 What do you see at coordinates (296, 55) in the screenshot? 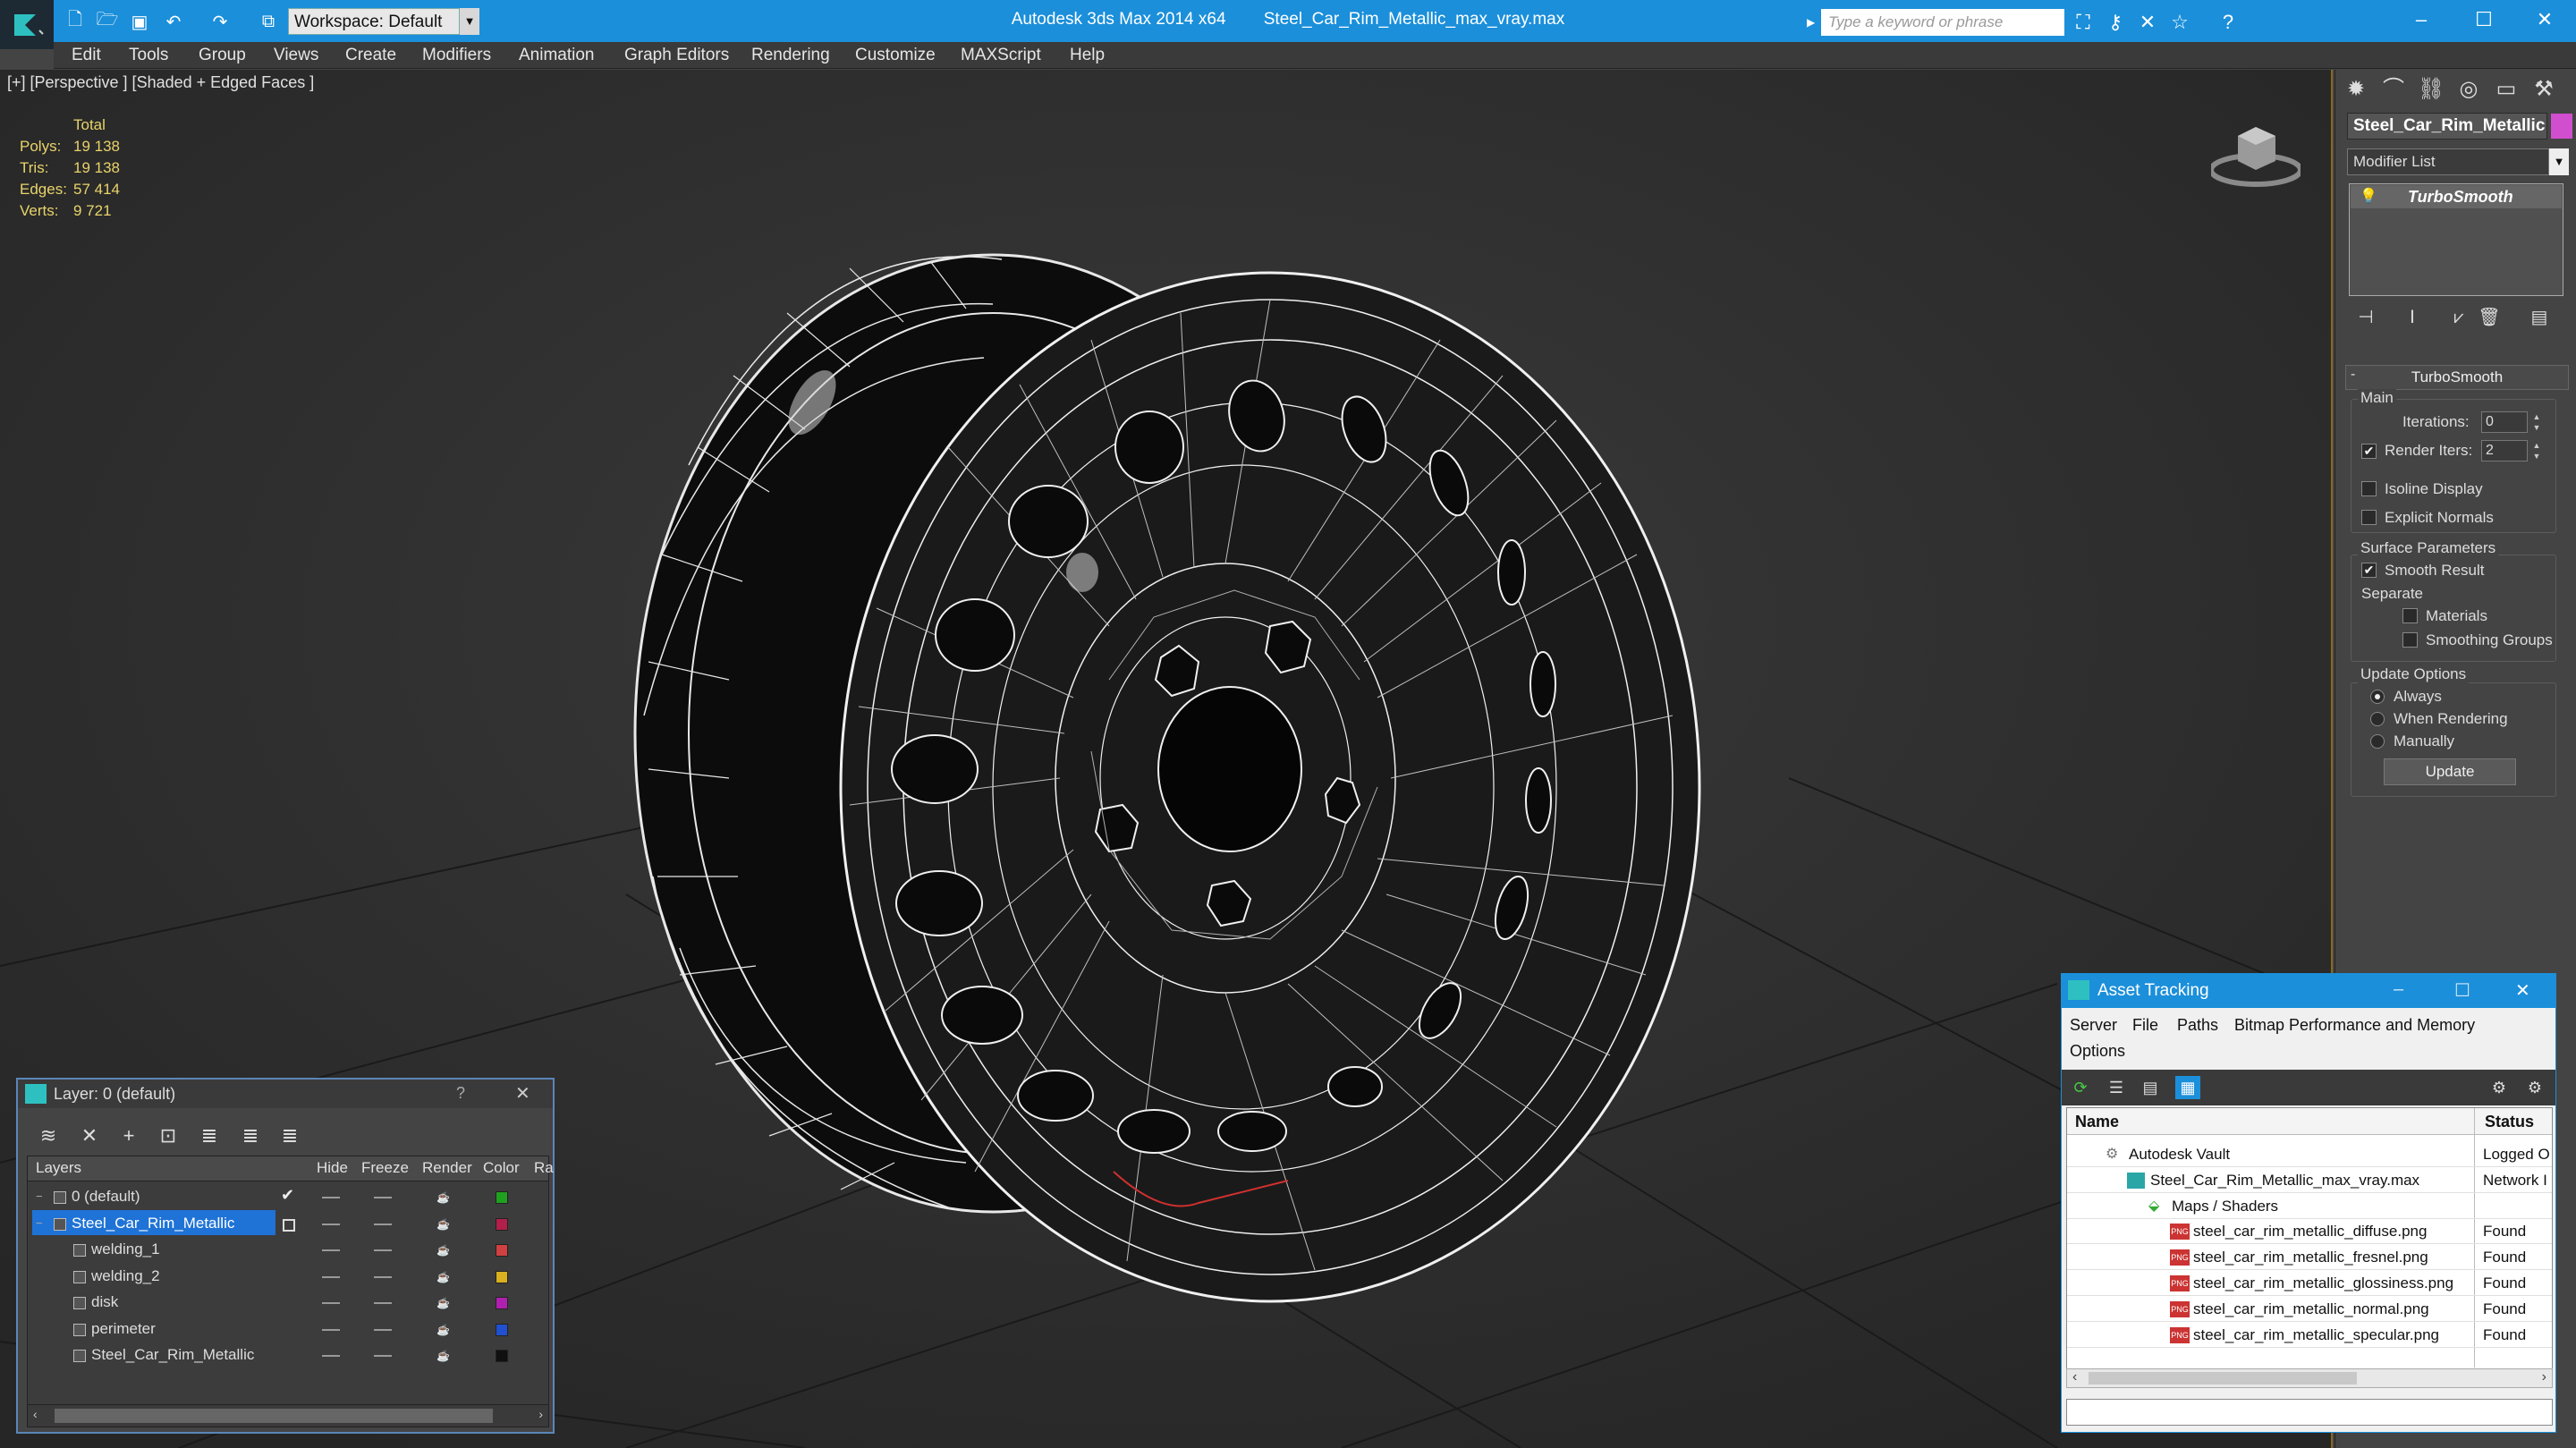
I see `menu-views: Views` at bounding box center [296, 55].